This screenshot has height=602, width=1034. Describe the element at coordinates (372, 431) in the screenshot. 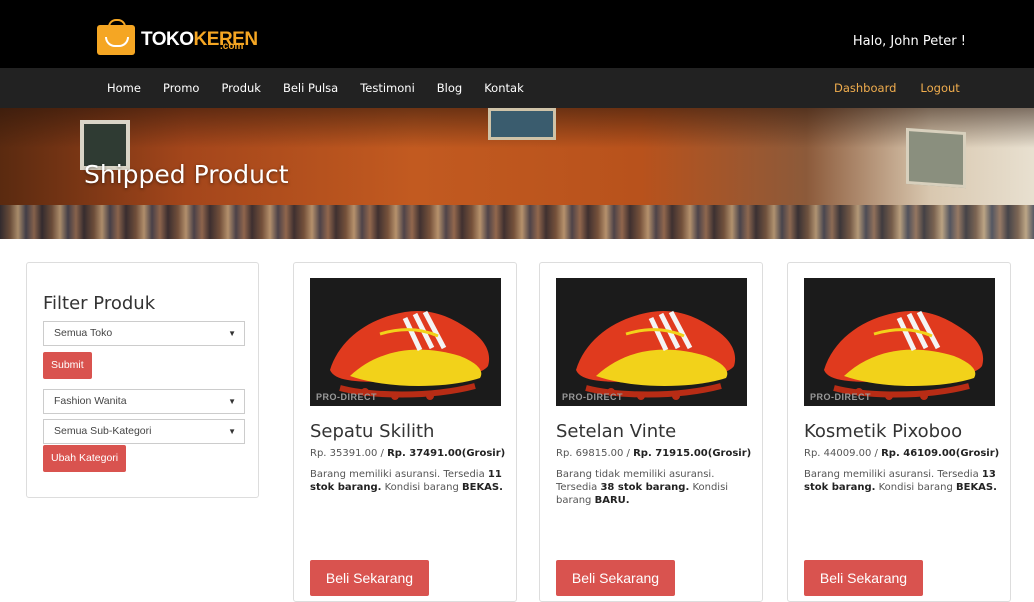

I see `product-name: Sepatu Skilith` at that location.